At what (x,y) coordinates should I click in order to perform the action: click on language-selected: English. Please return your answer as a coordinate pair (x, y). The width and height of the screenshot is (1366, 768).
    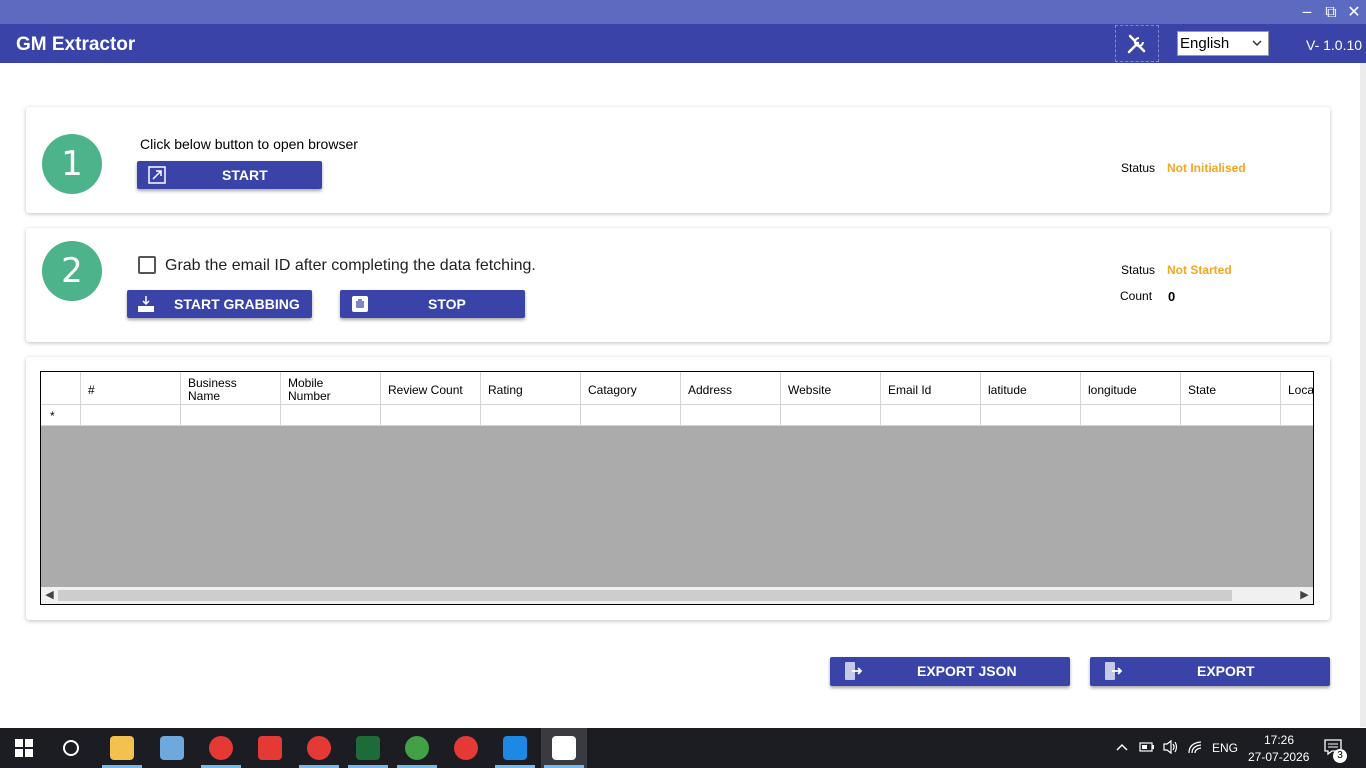
    Looking at the image, I should click on (1205, 43).